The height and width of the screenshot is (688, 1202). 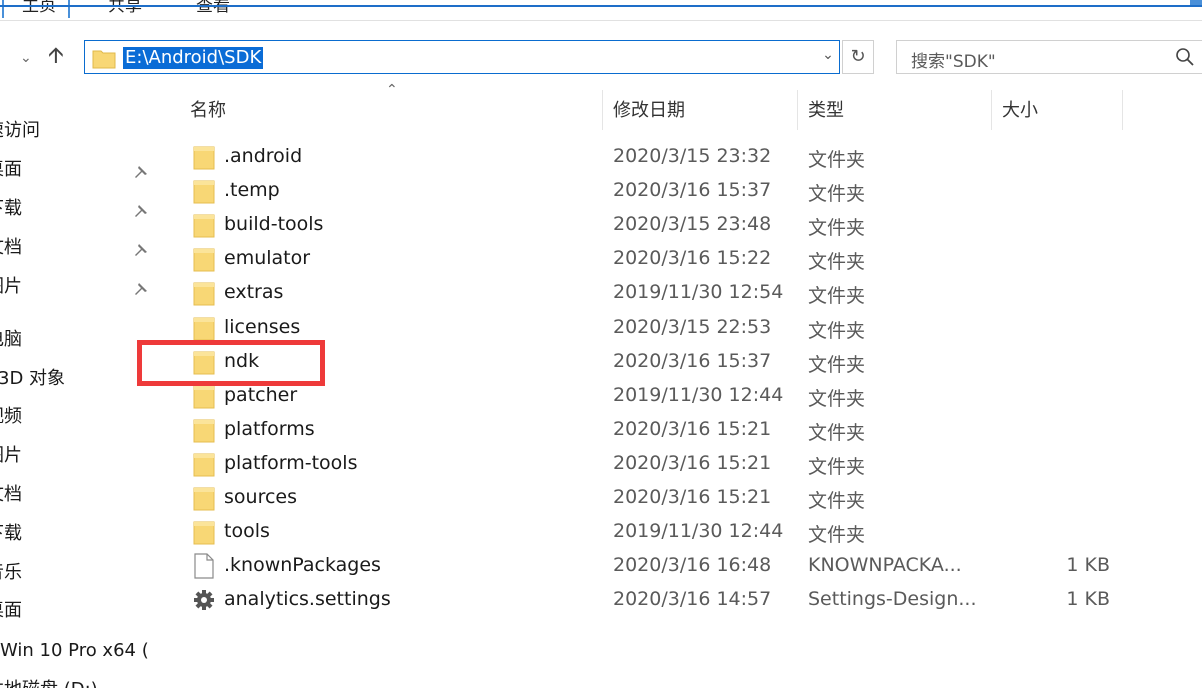 I want to click on search-icon, so click(x=1185, y=57).